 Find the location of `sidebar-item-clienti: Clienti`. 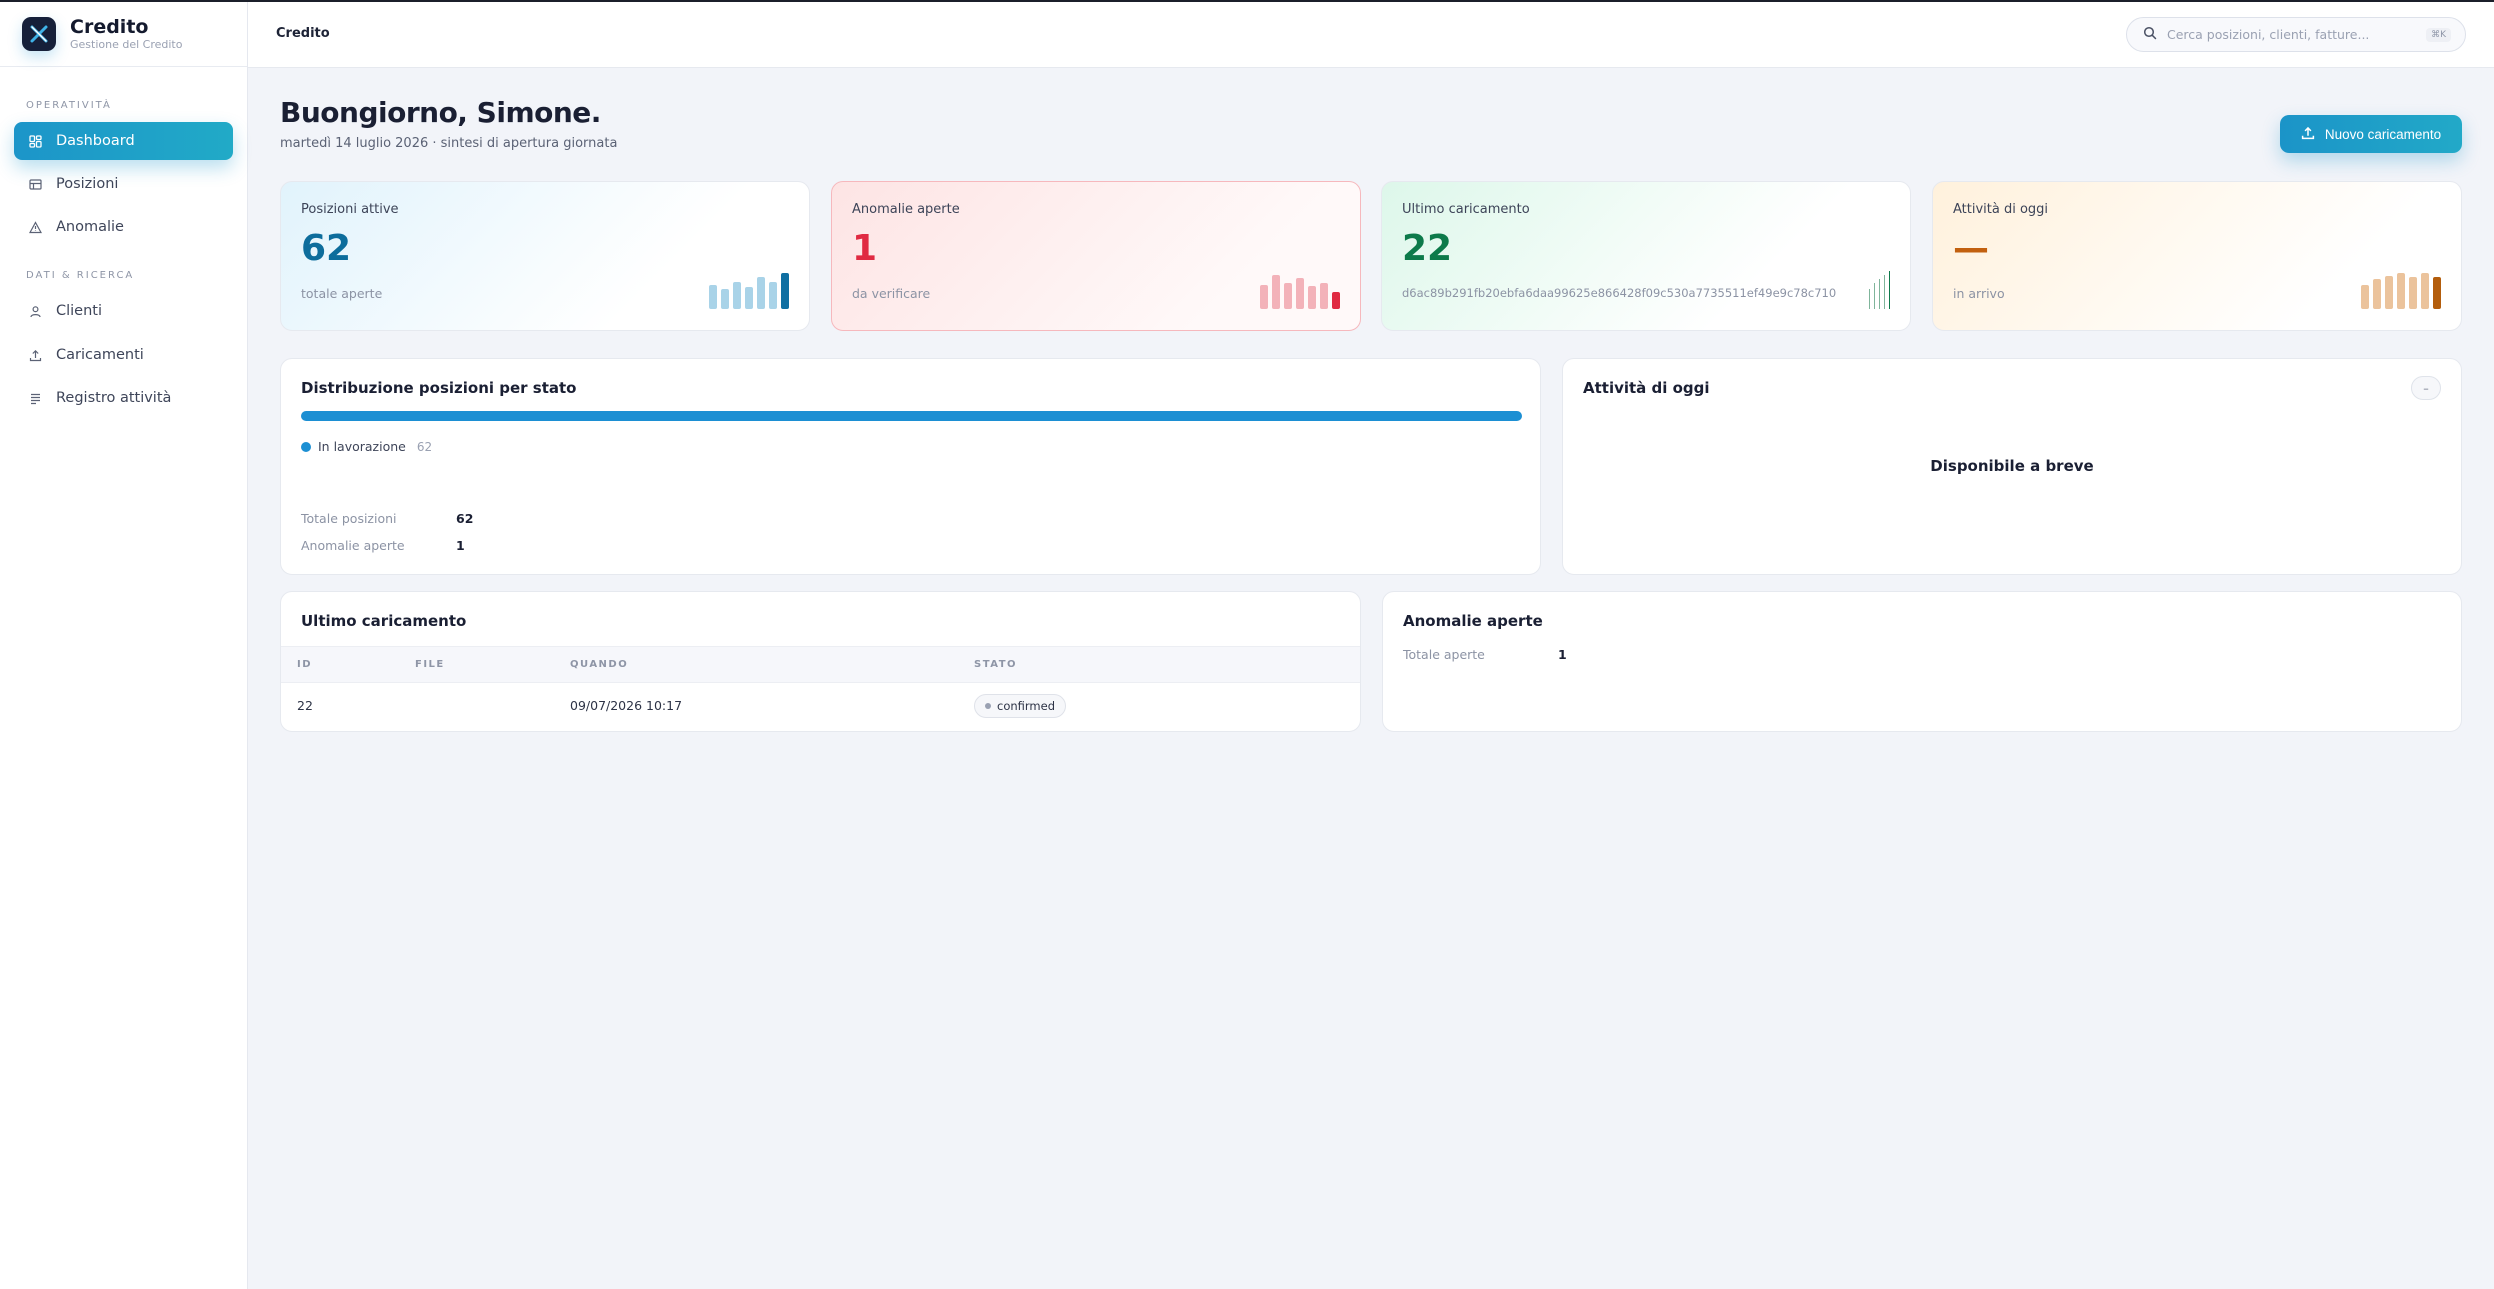

sidebar-item-clienti: Clienti is located at coordinates (123, 311).